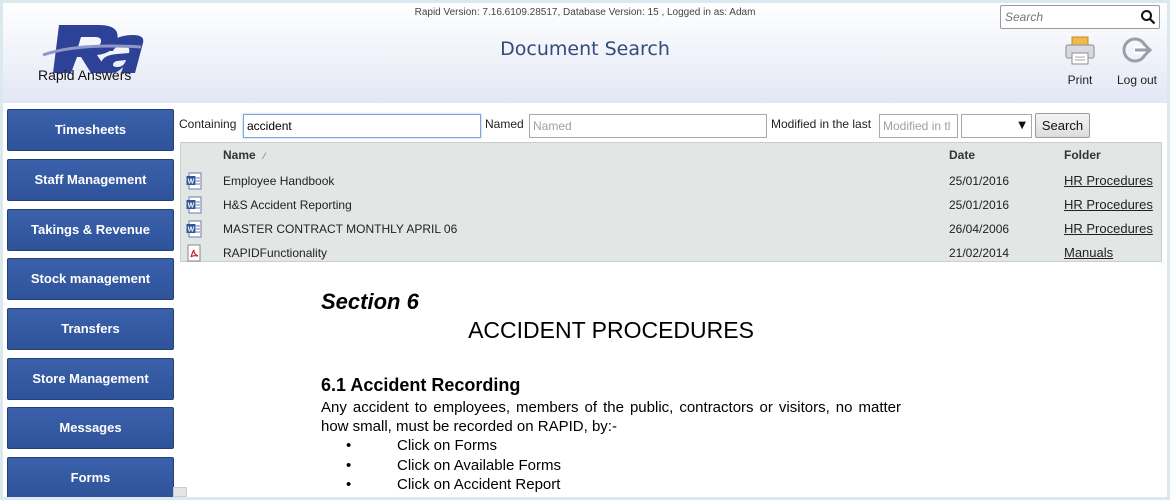  I want to click on named-label: Named, so click(504, 124).